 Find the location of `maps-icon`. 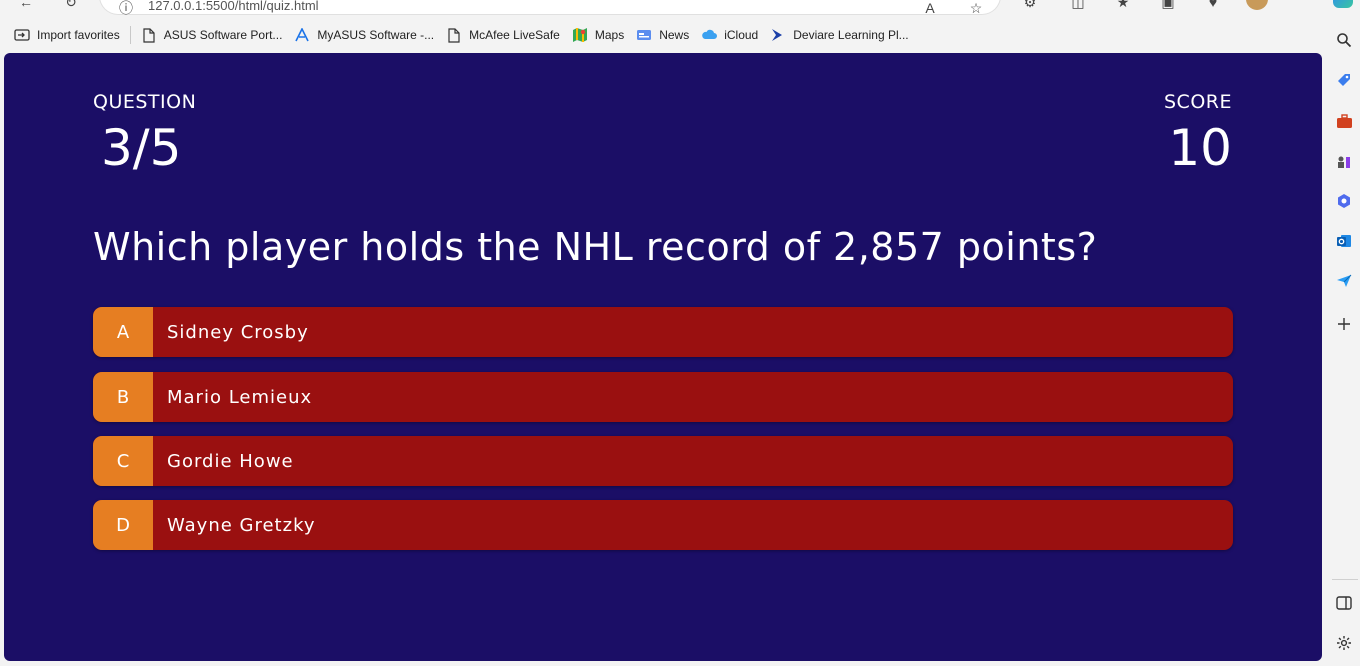

maps-icon is located at coordinates (580, 35).